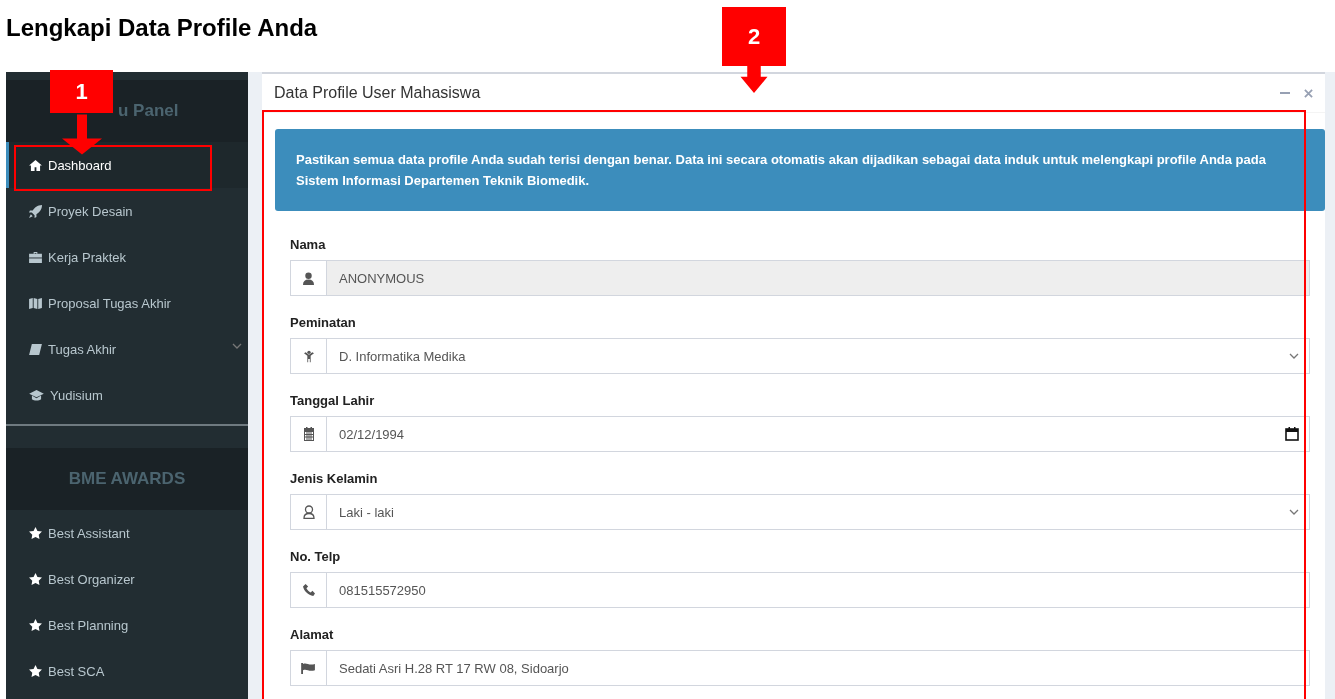  What do you see at coordinates (312, 635) in the screenshot?
I see `field-label: Alamat` at bounding box center [312, 635].